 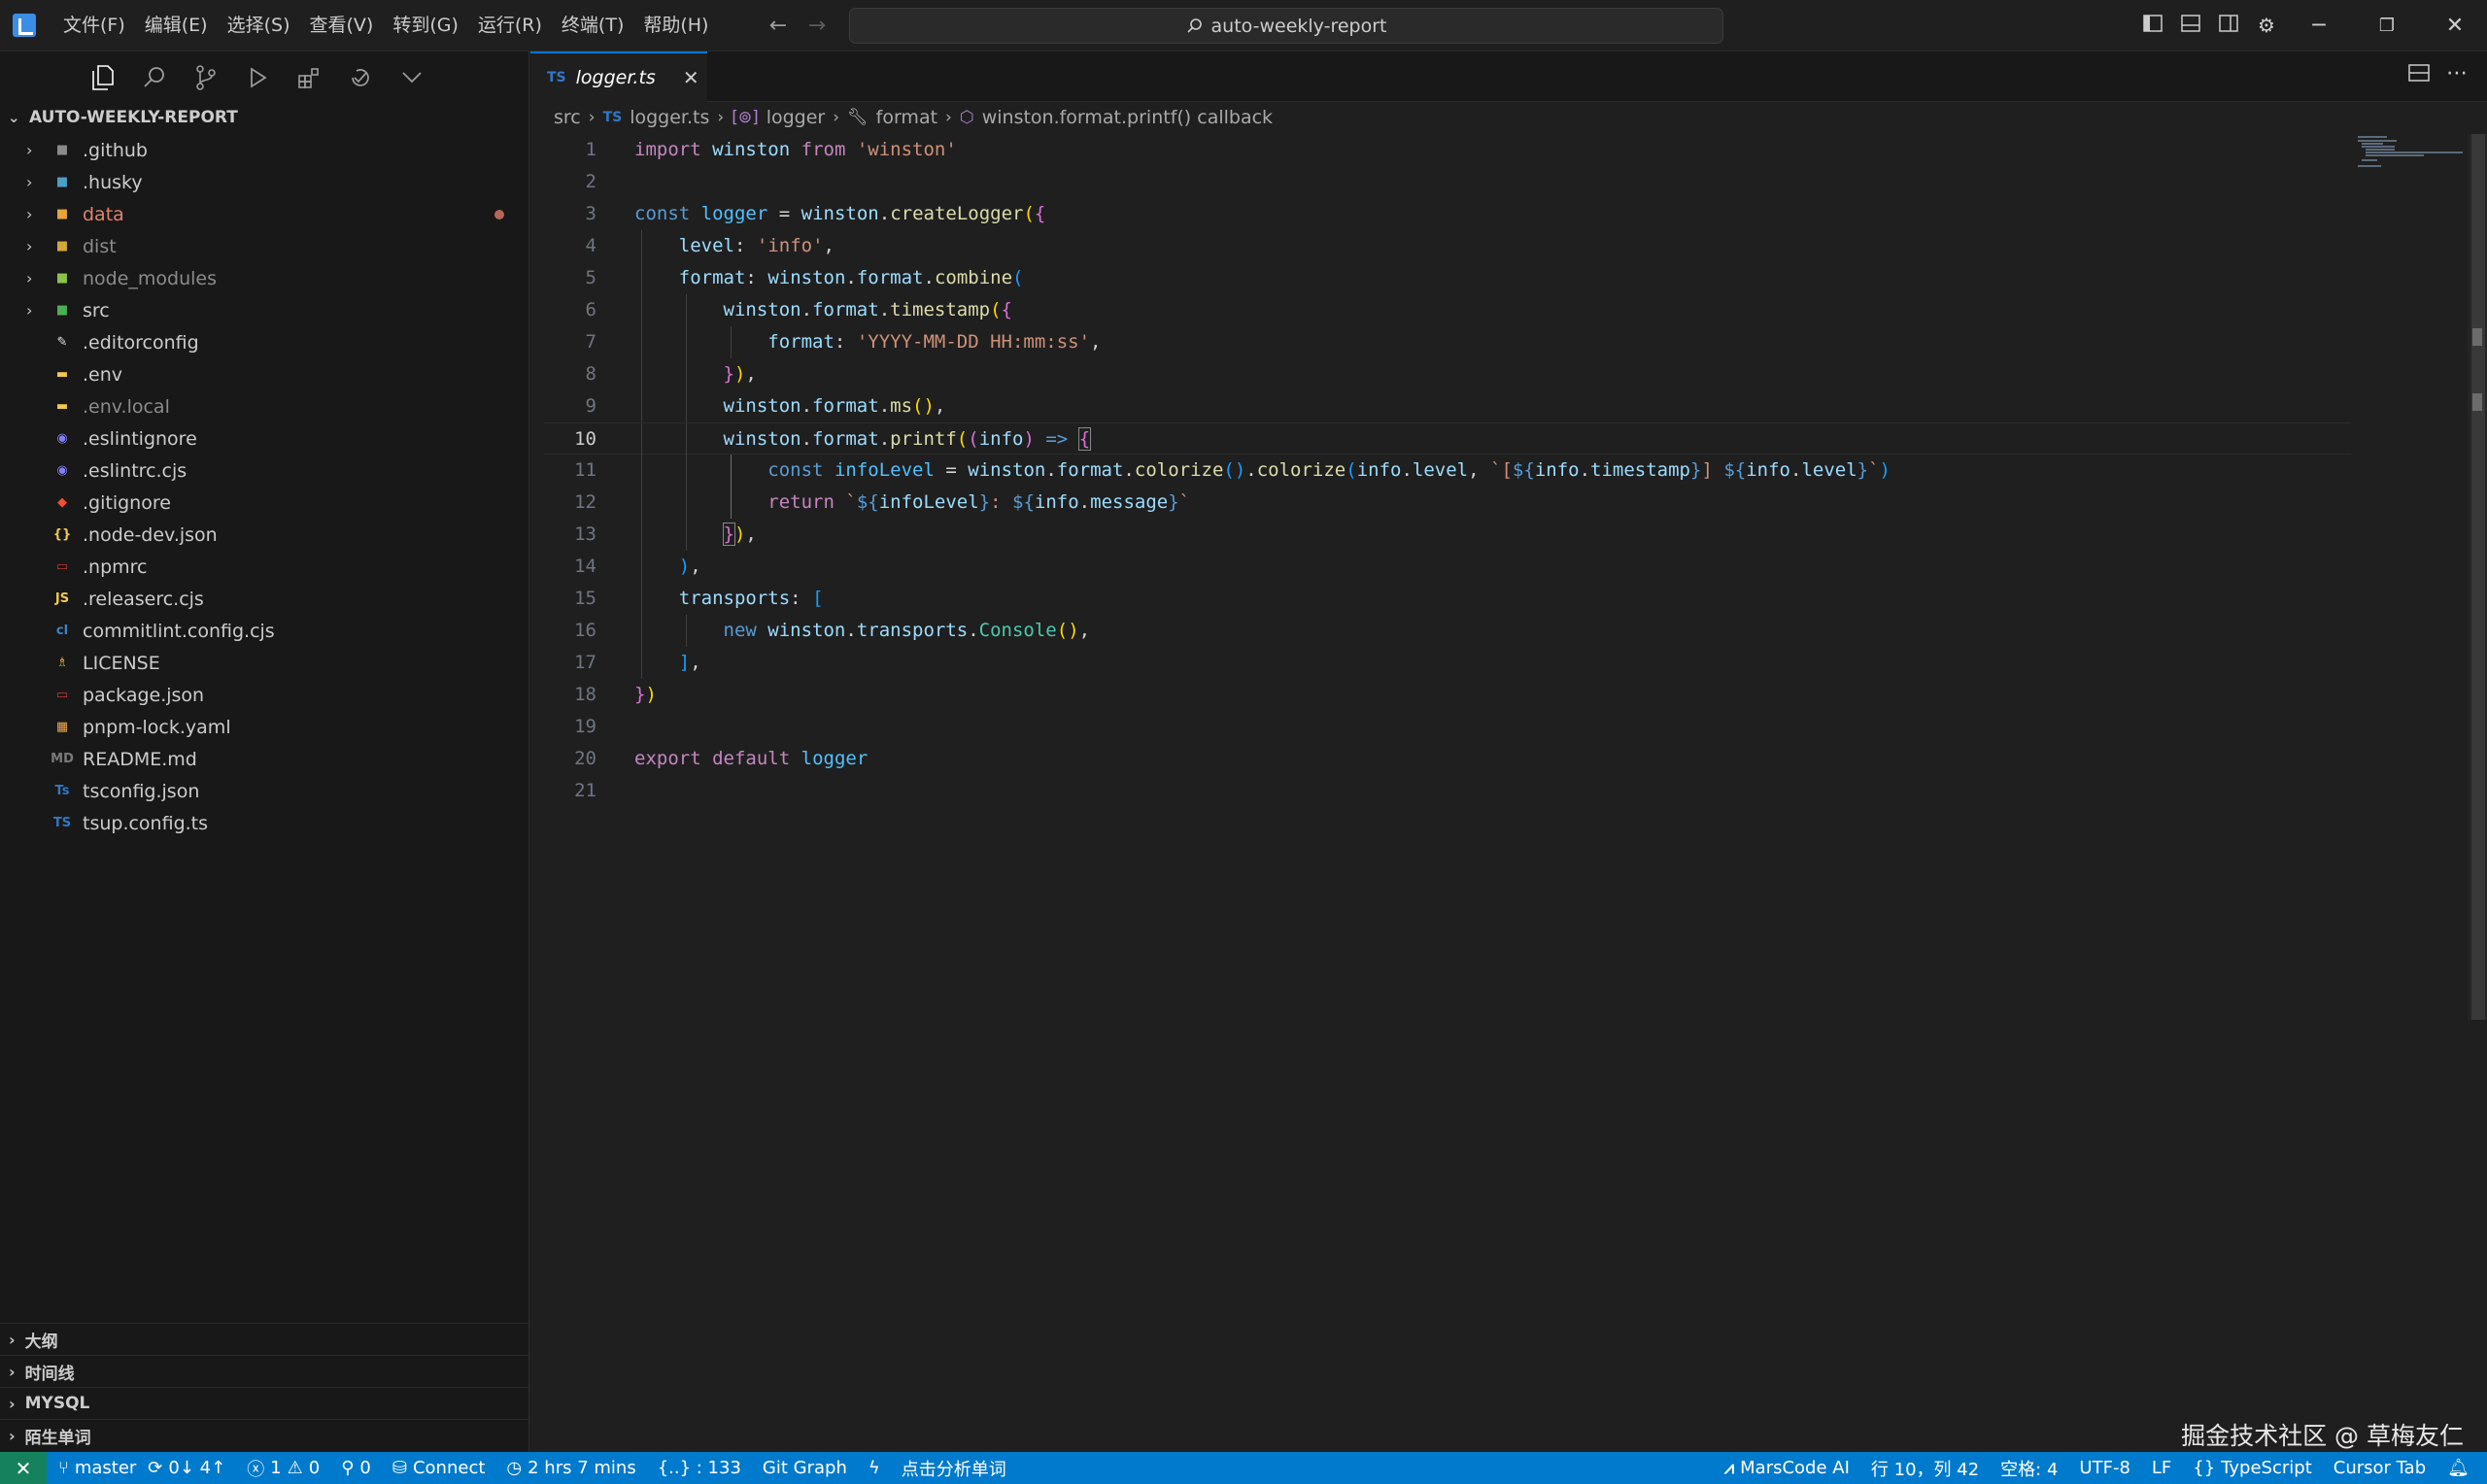 I want to click on git-graph-status: Git Graph, so click(x=805, y=1468).